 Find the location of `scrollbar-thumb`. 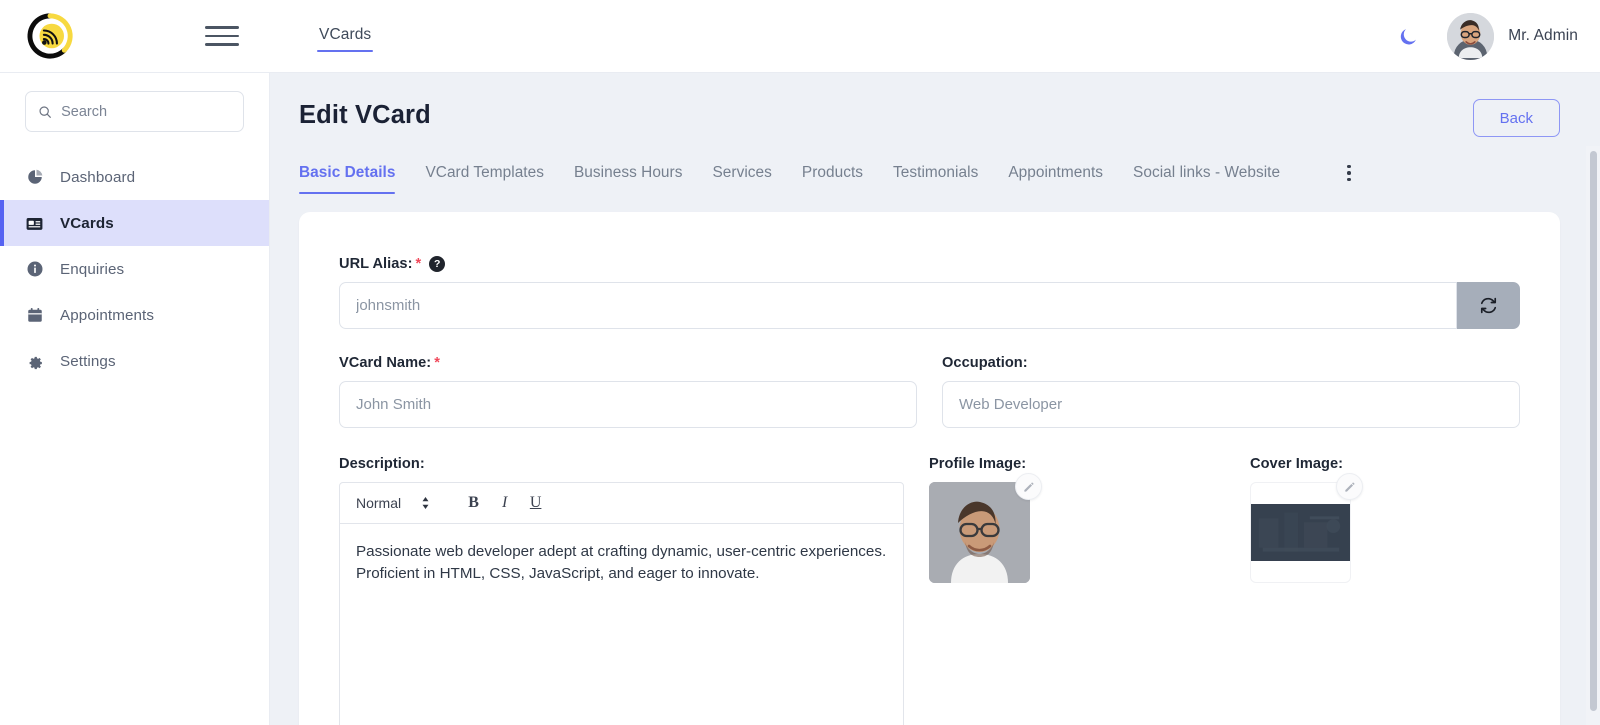

scrollbar-thumb is located at coordinates (1593, 431).